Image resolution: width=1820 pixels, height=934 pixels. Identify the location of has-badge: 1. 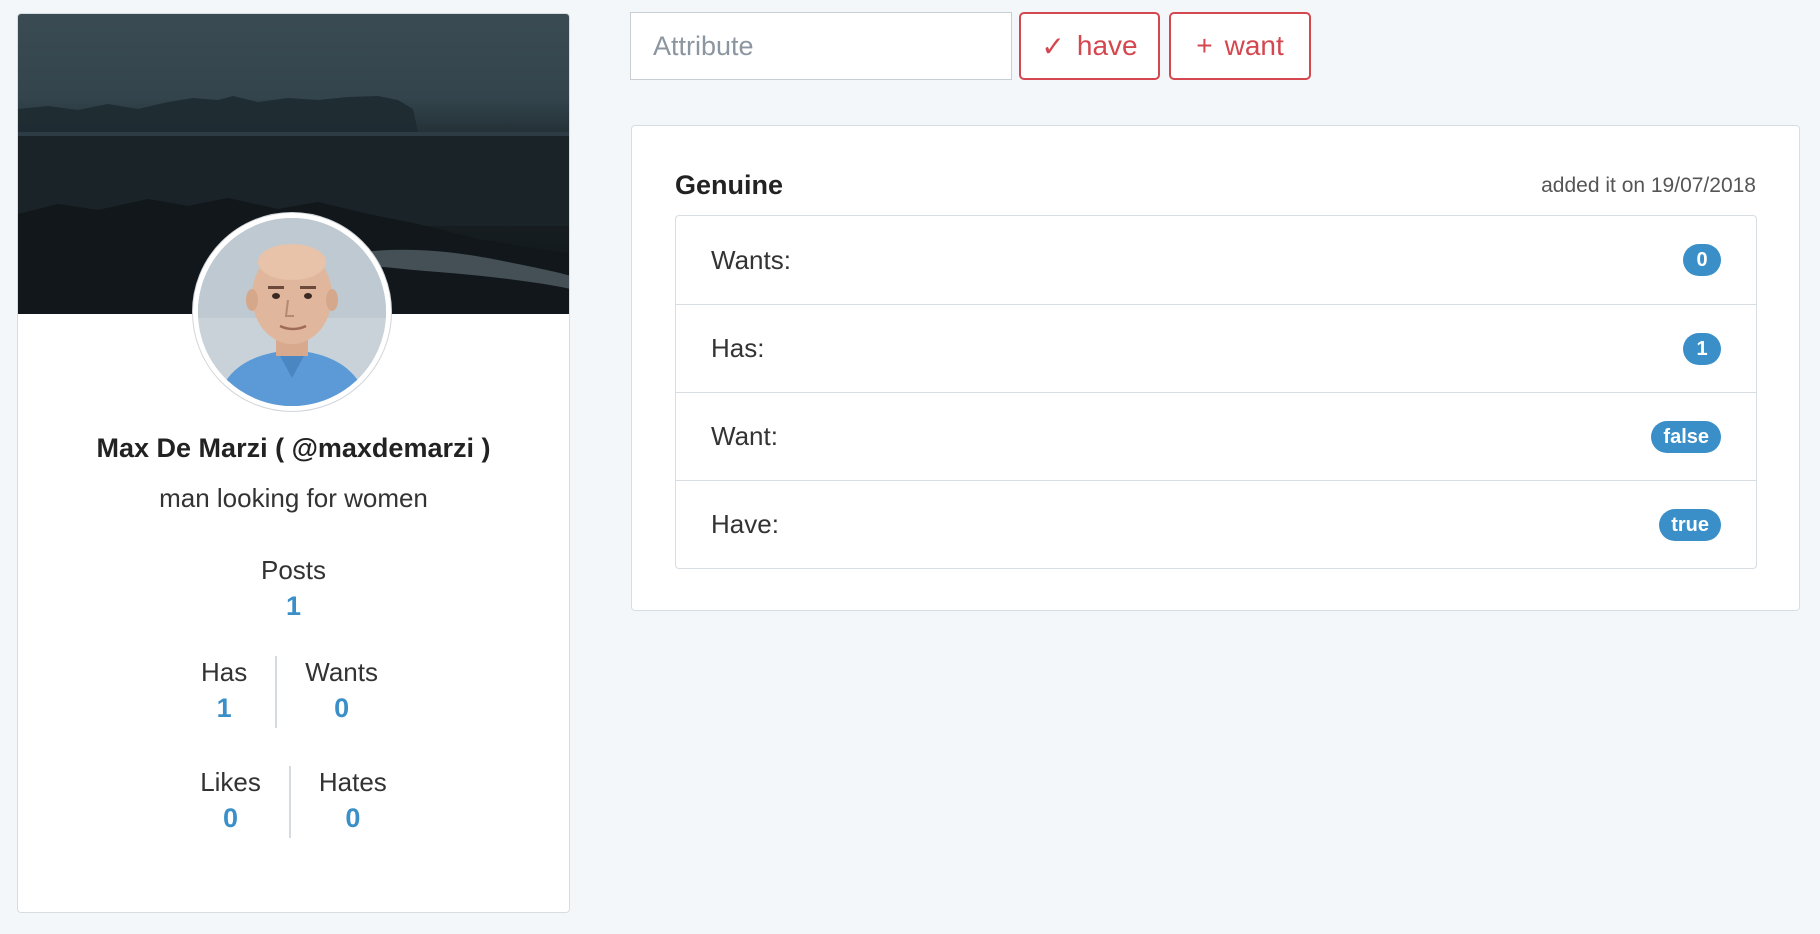
(1702, 348).